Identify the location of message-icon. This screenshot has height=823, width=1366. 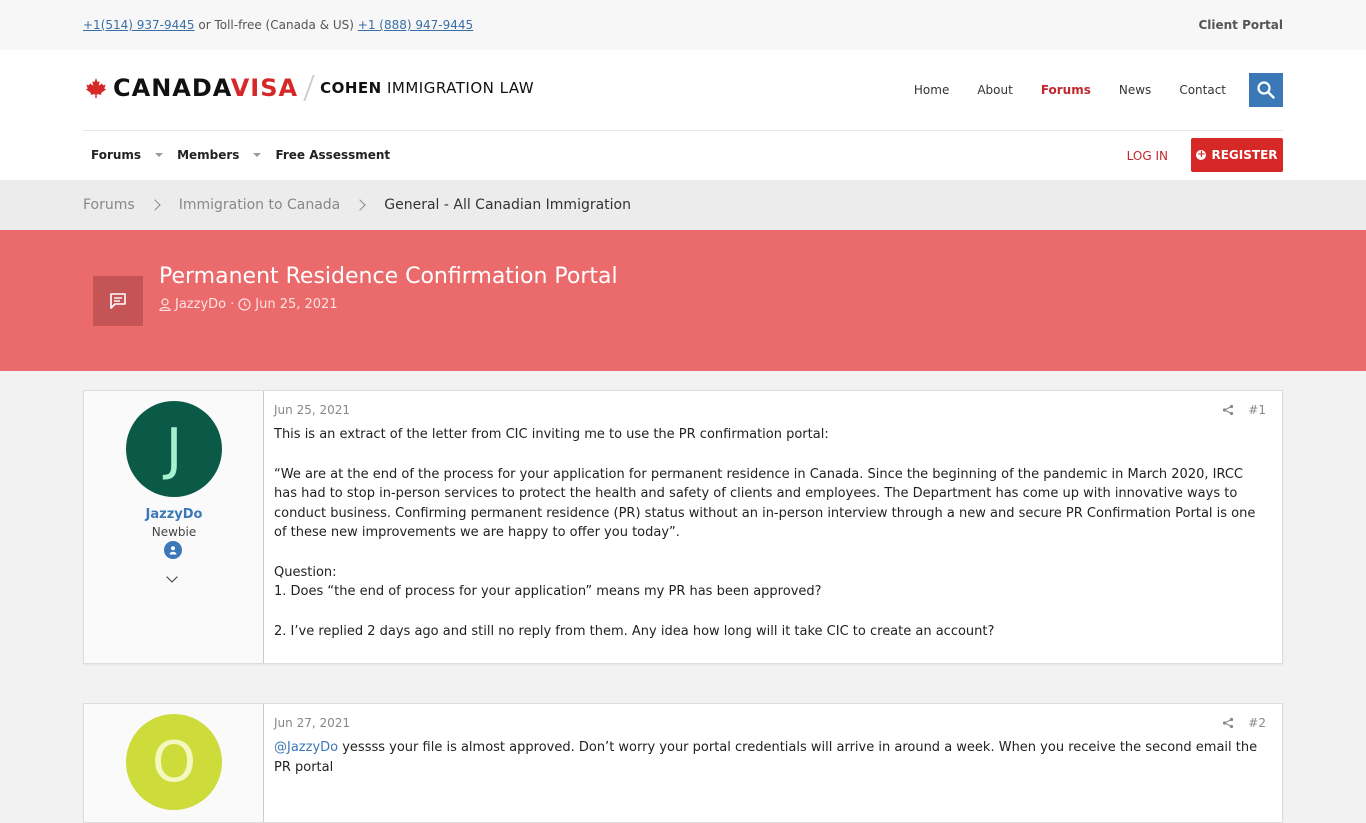
(118, 301).